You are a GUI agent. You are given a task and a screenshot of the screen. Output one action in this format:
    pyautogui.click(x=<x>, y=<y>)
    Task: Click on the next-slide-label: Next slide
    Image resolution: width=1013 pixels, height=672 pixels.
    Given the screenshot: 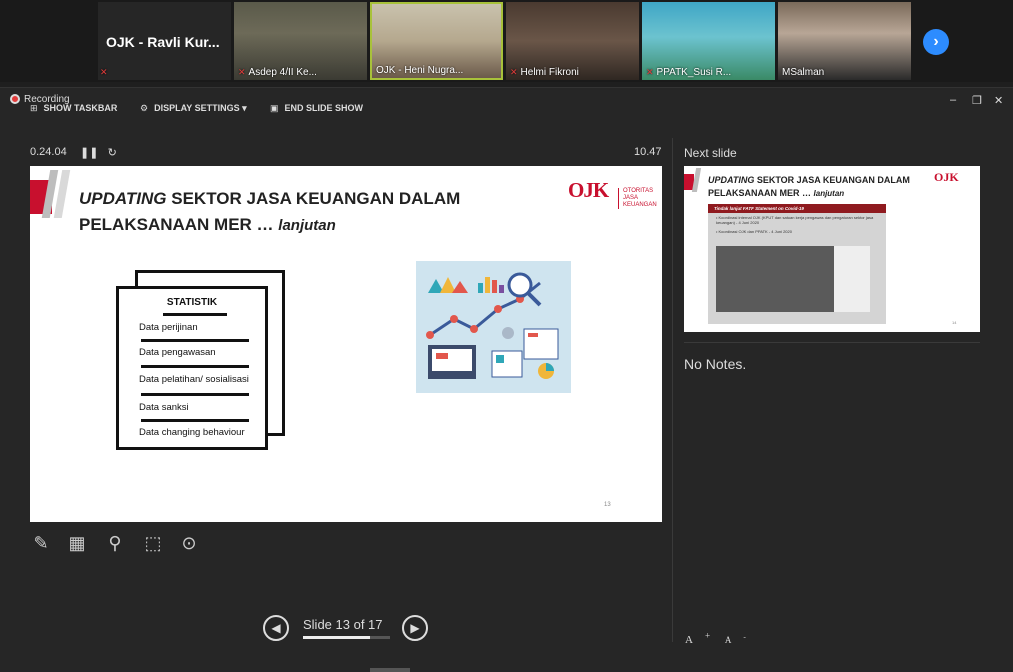 What is the action you would take?
    pyautogui.click(x=710, y=153)
    